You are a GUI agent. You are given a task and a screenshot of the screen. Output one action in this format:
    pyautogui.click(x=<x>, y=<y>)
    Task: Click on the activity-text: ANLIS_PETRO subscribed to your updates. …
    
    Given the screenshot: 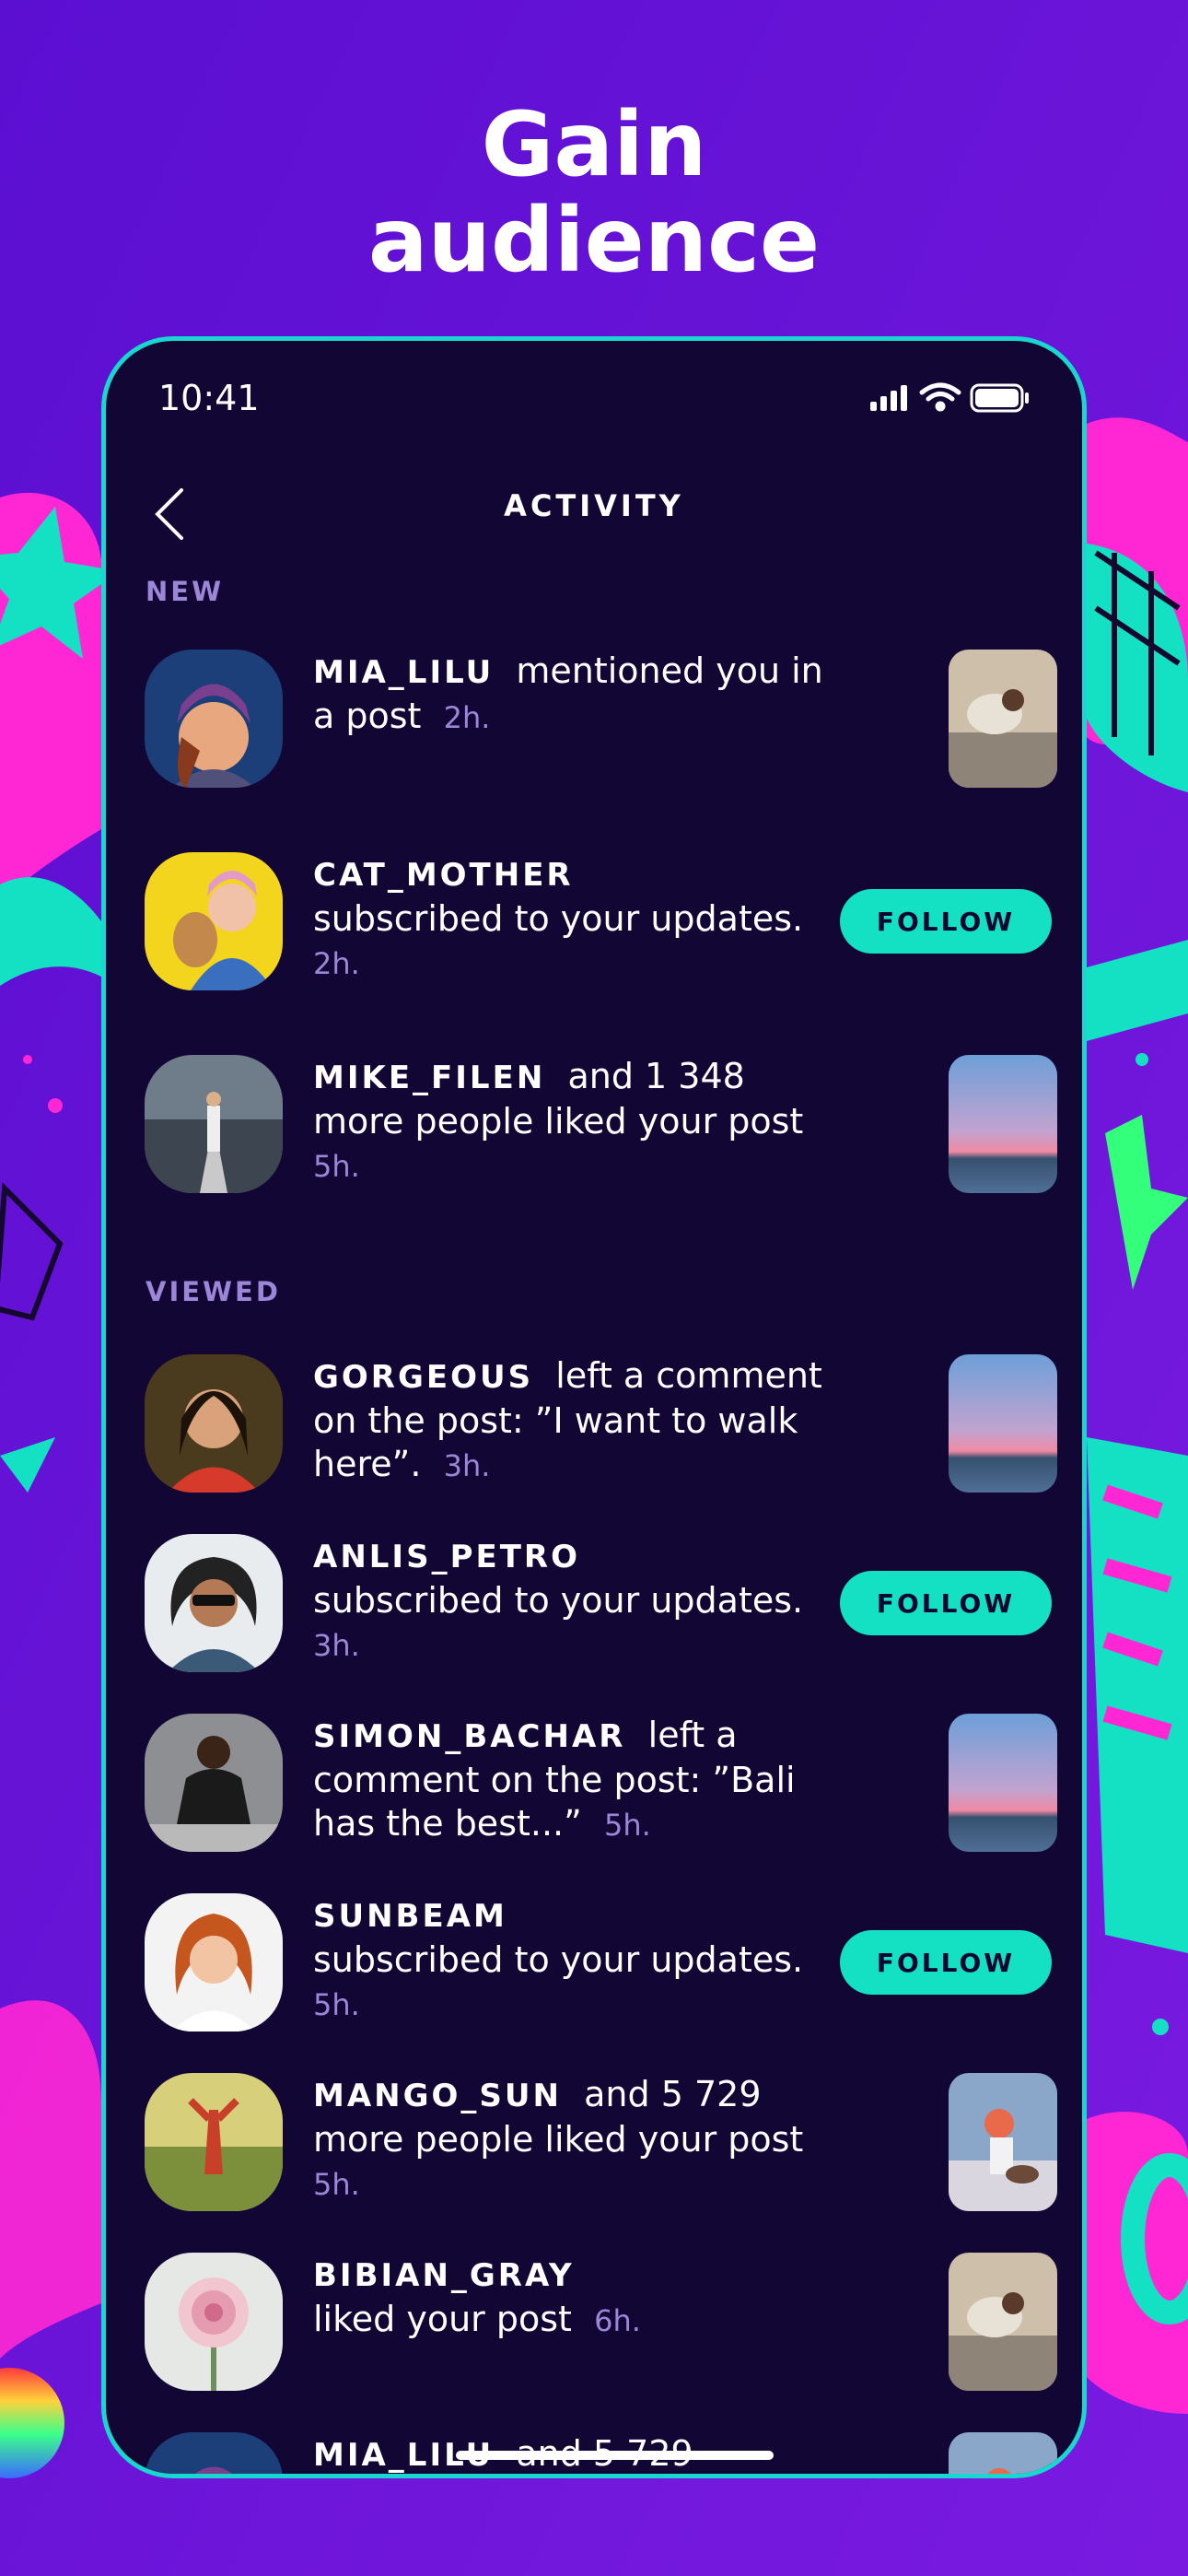 What is the action you would take?
    pyautogui.click(x=575, y=1601)
    